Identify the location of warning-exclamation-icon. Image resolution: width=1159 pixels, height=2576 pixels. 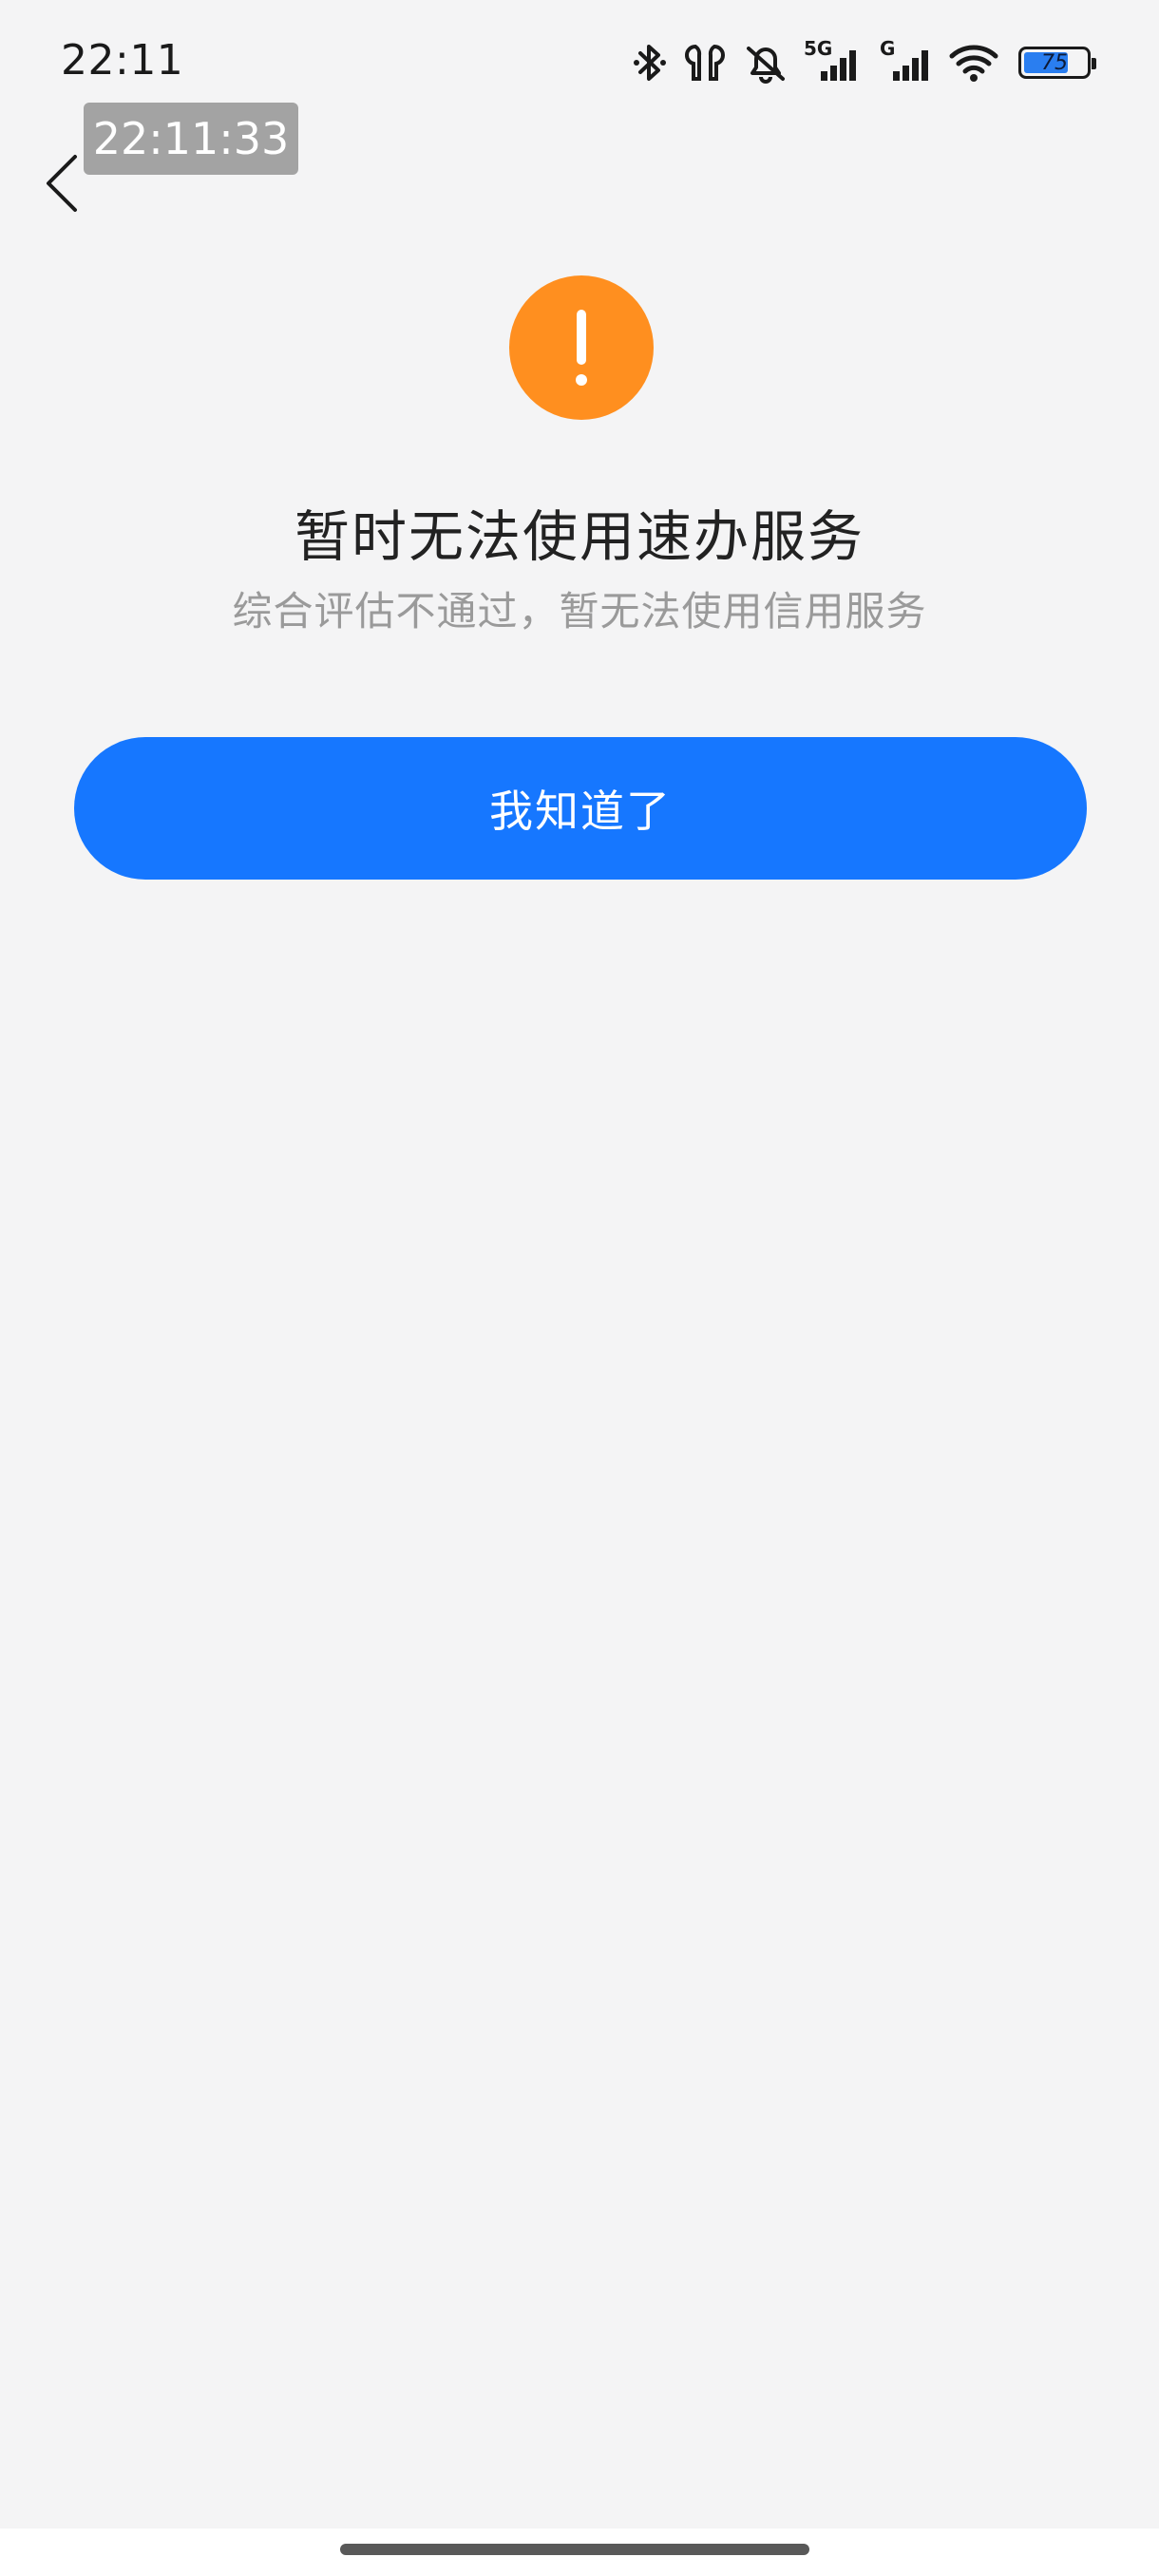
(581, 347).